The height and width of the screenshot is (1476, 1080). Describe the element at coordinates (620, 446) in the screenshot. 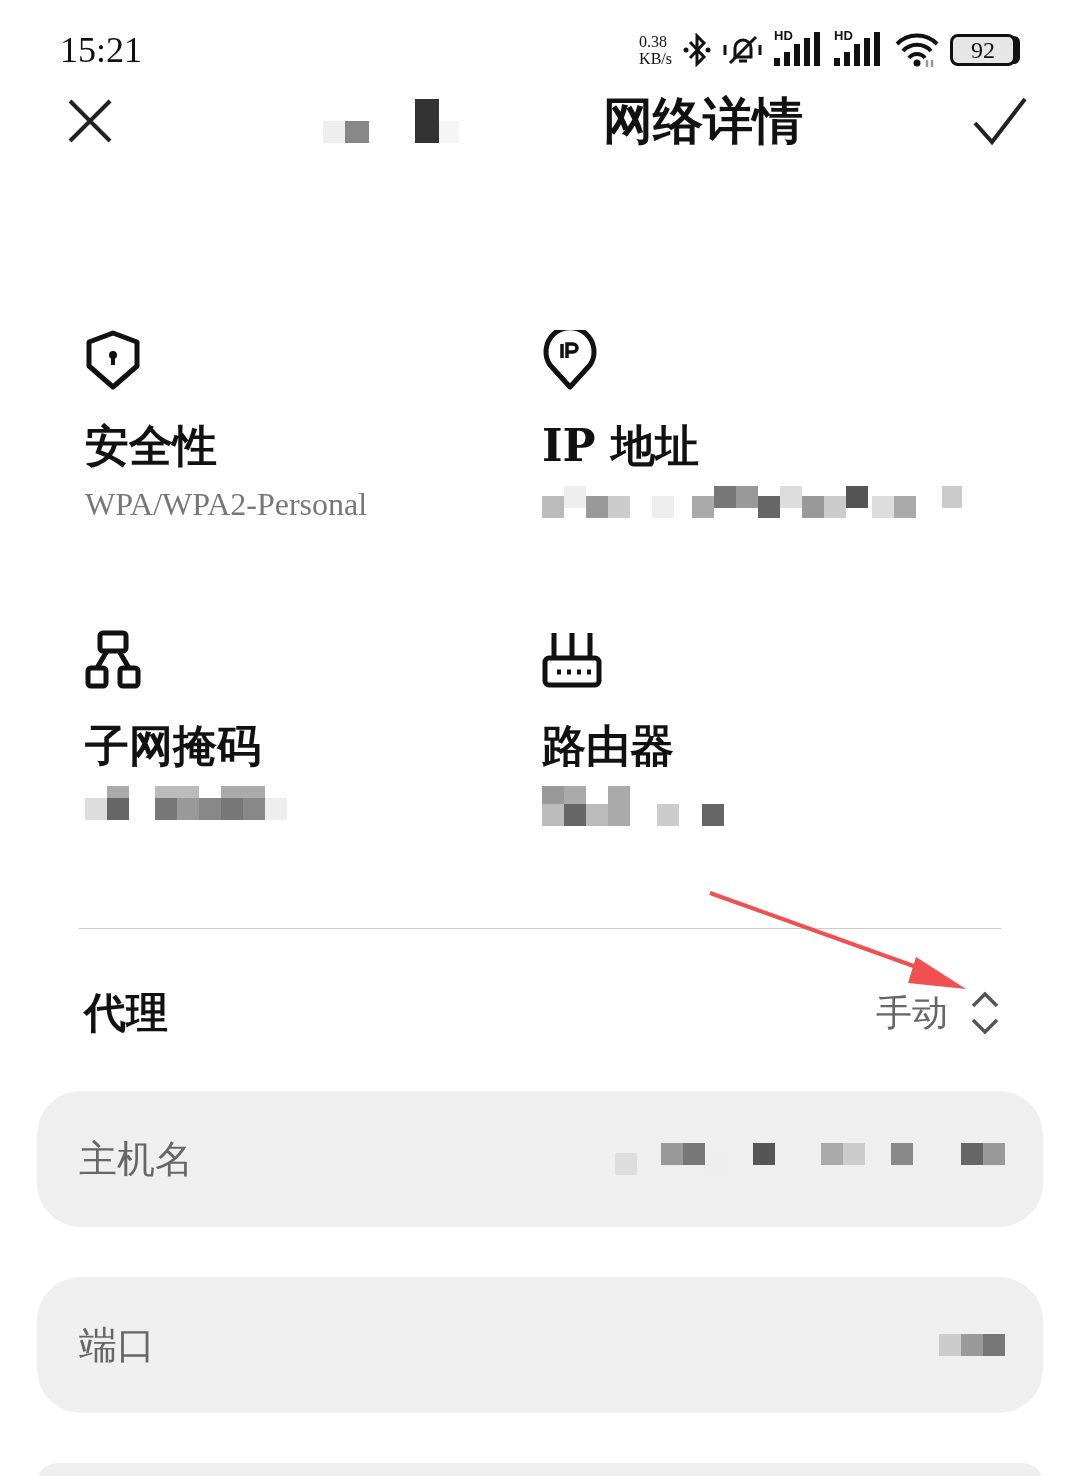

I see `info-label: IP 地址` at that location.